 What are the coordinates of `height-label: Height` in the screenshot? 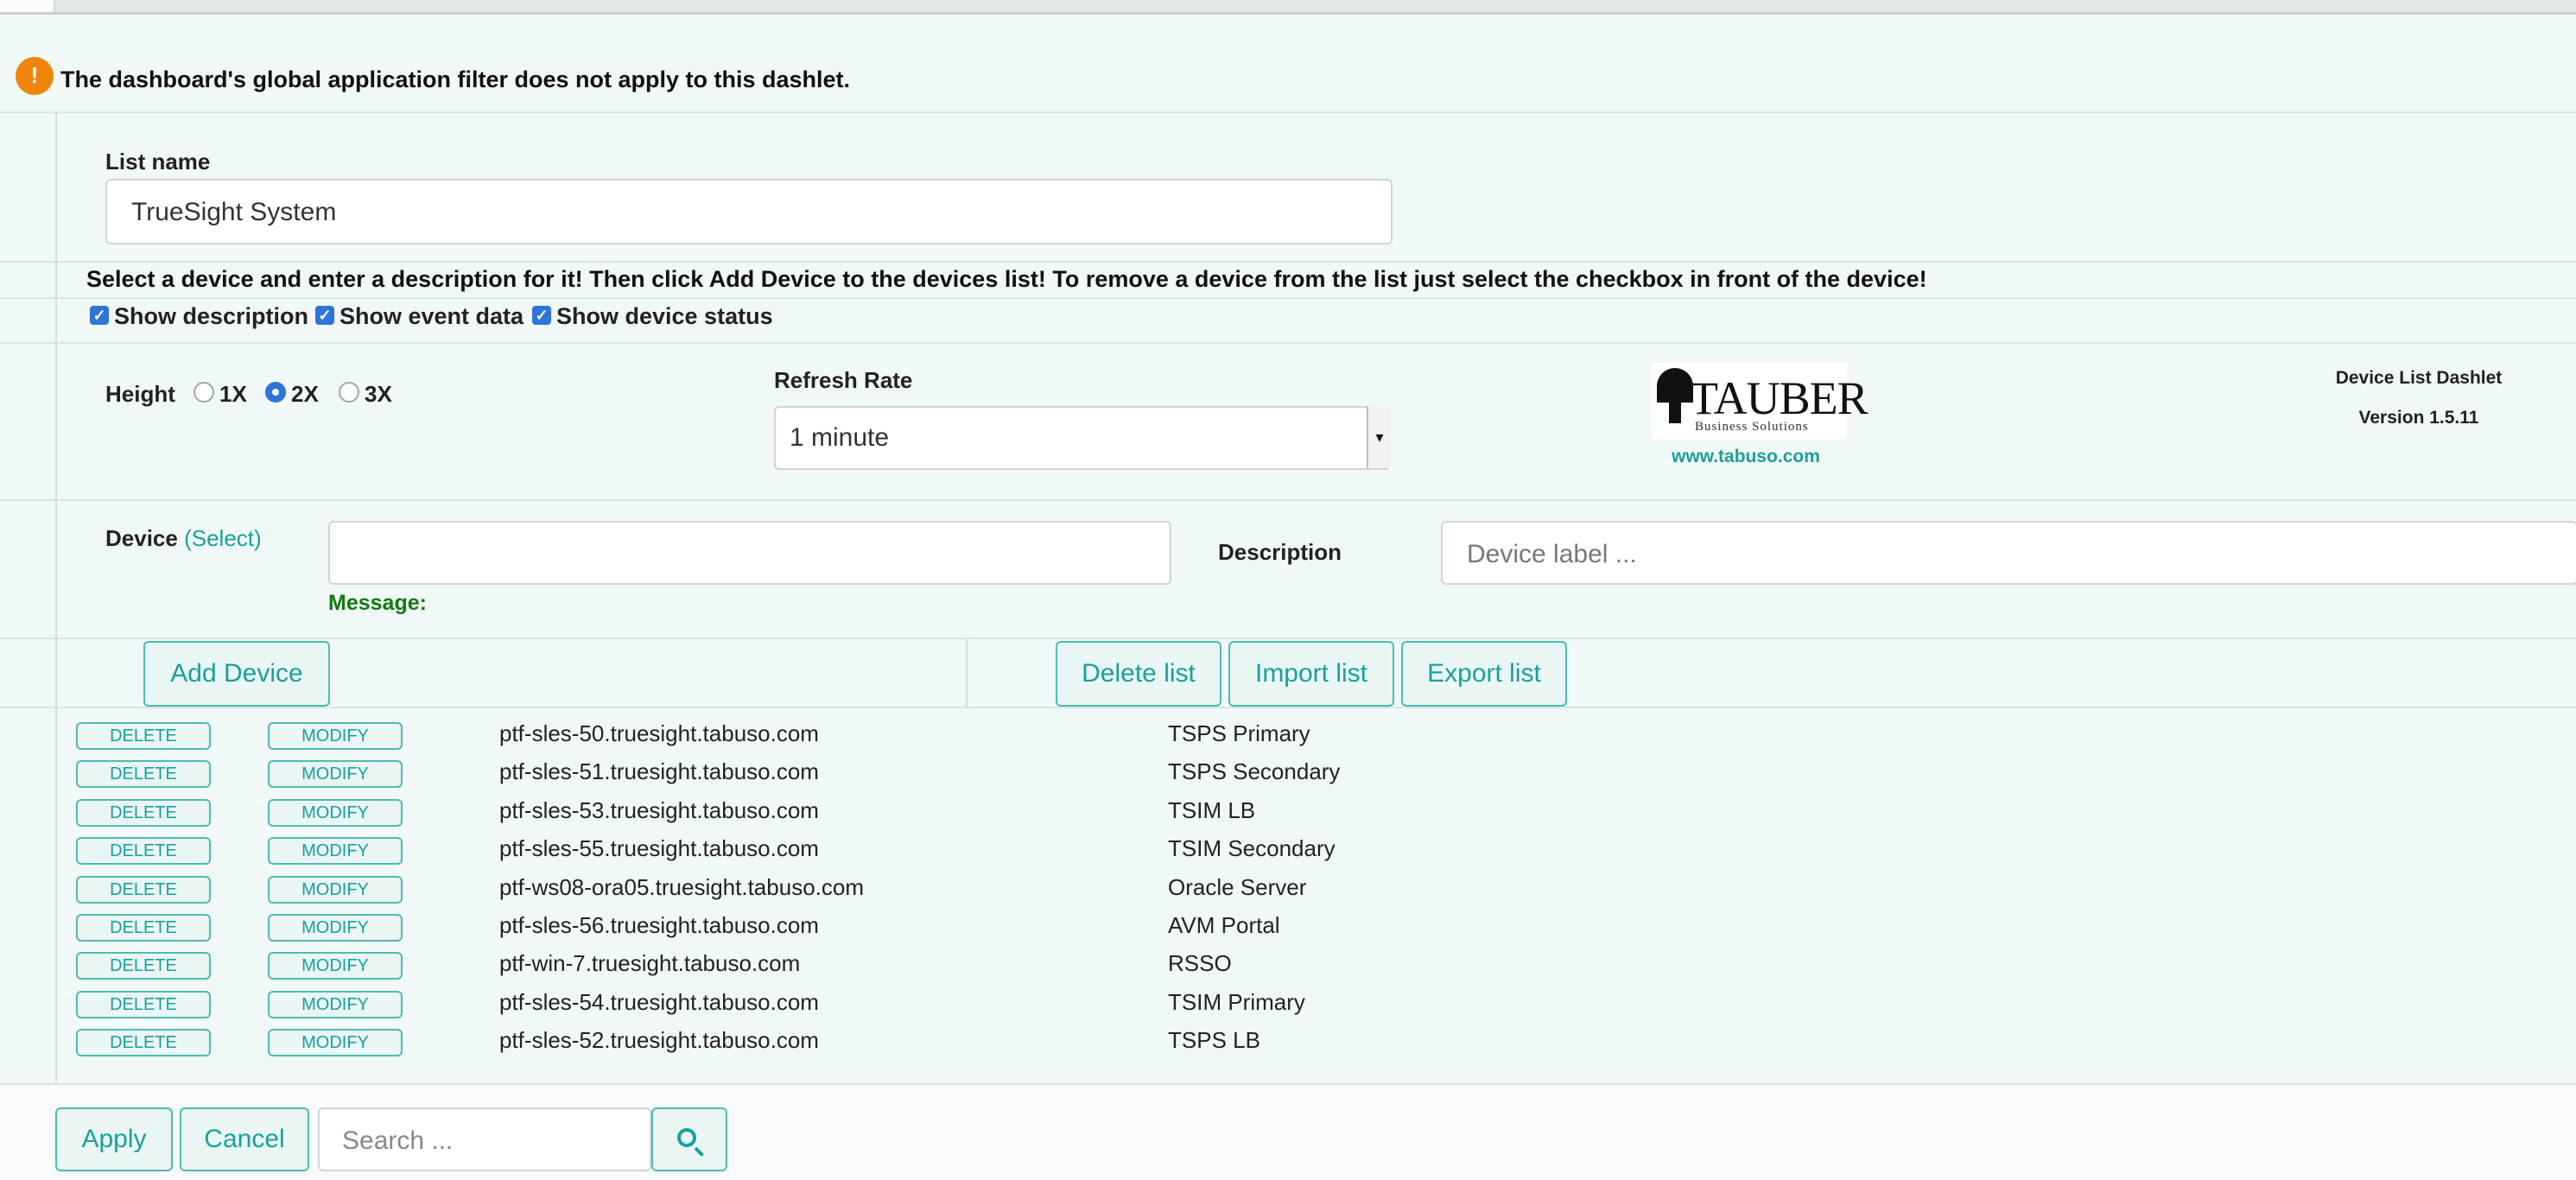 It's located at (140, 394).